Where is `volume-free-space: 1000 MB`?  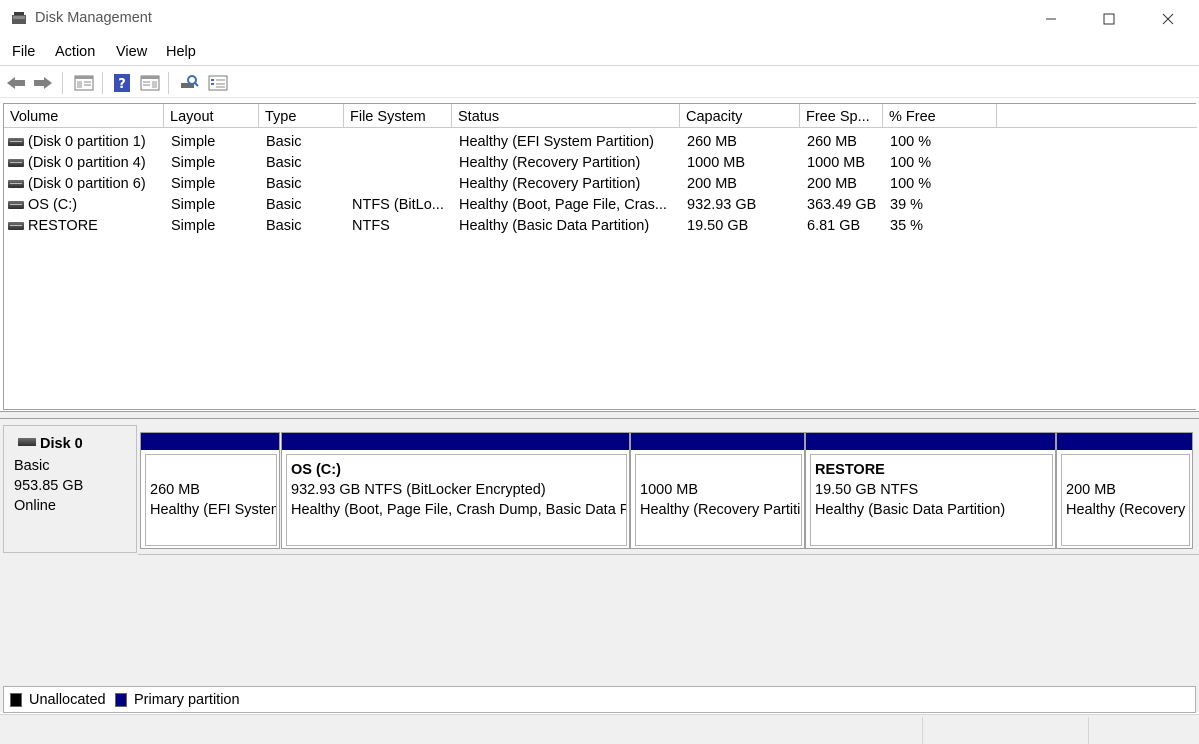 volume-free-space: 1000 MB is located at coordinates (836, 163).